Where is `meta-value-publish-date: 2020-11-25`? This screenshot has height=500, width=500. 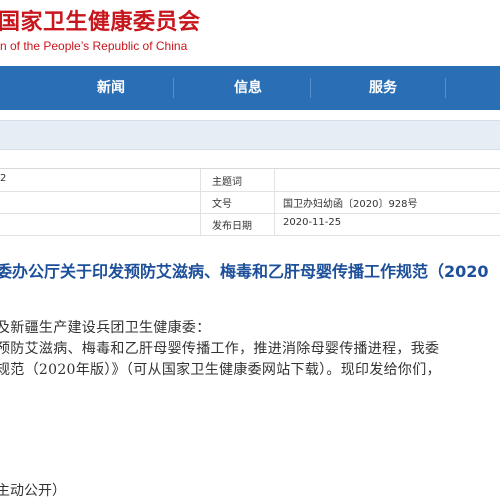 meta-value-publish-date: 2020-11-25 is located at coordinates (312, 222).